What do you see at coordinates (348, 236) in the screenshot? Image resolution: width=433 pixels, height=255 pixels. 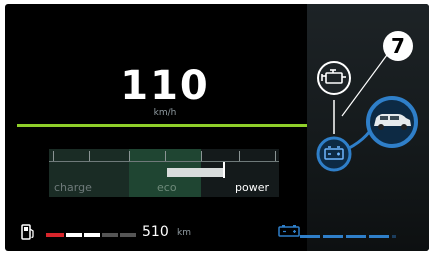 I see `battery-level-bar` at bounding box center [348, 236].